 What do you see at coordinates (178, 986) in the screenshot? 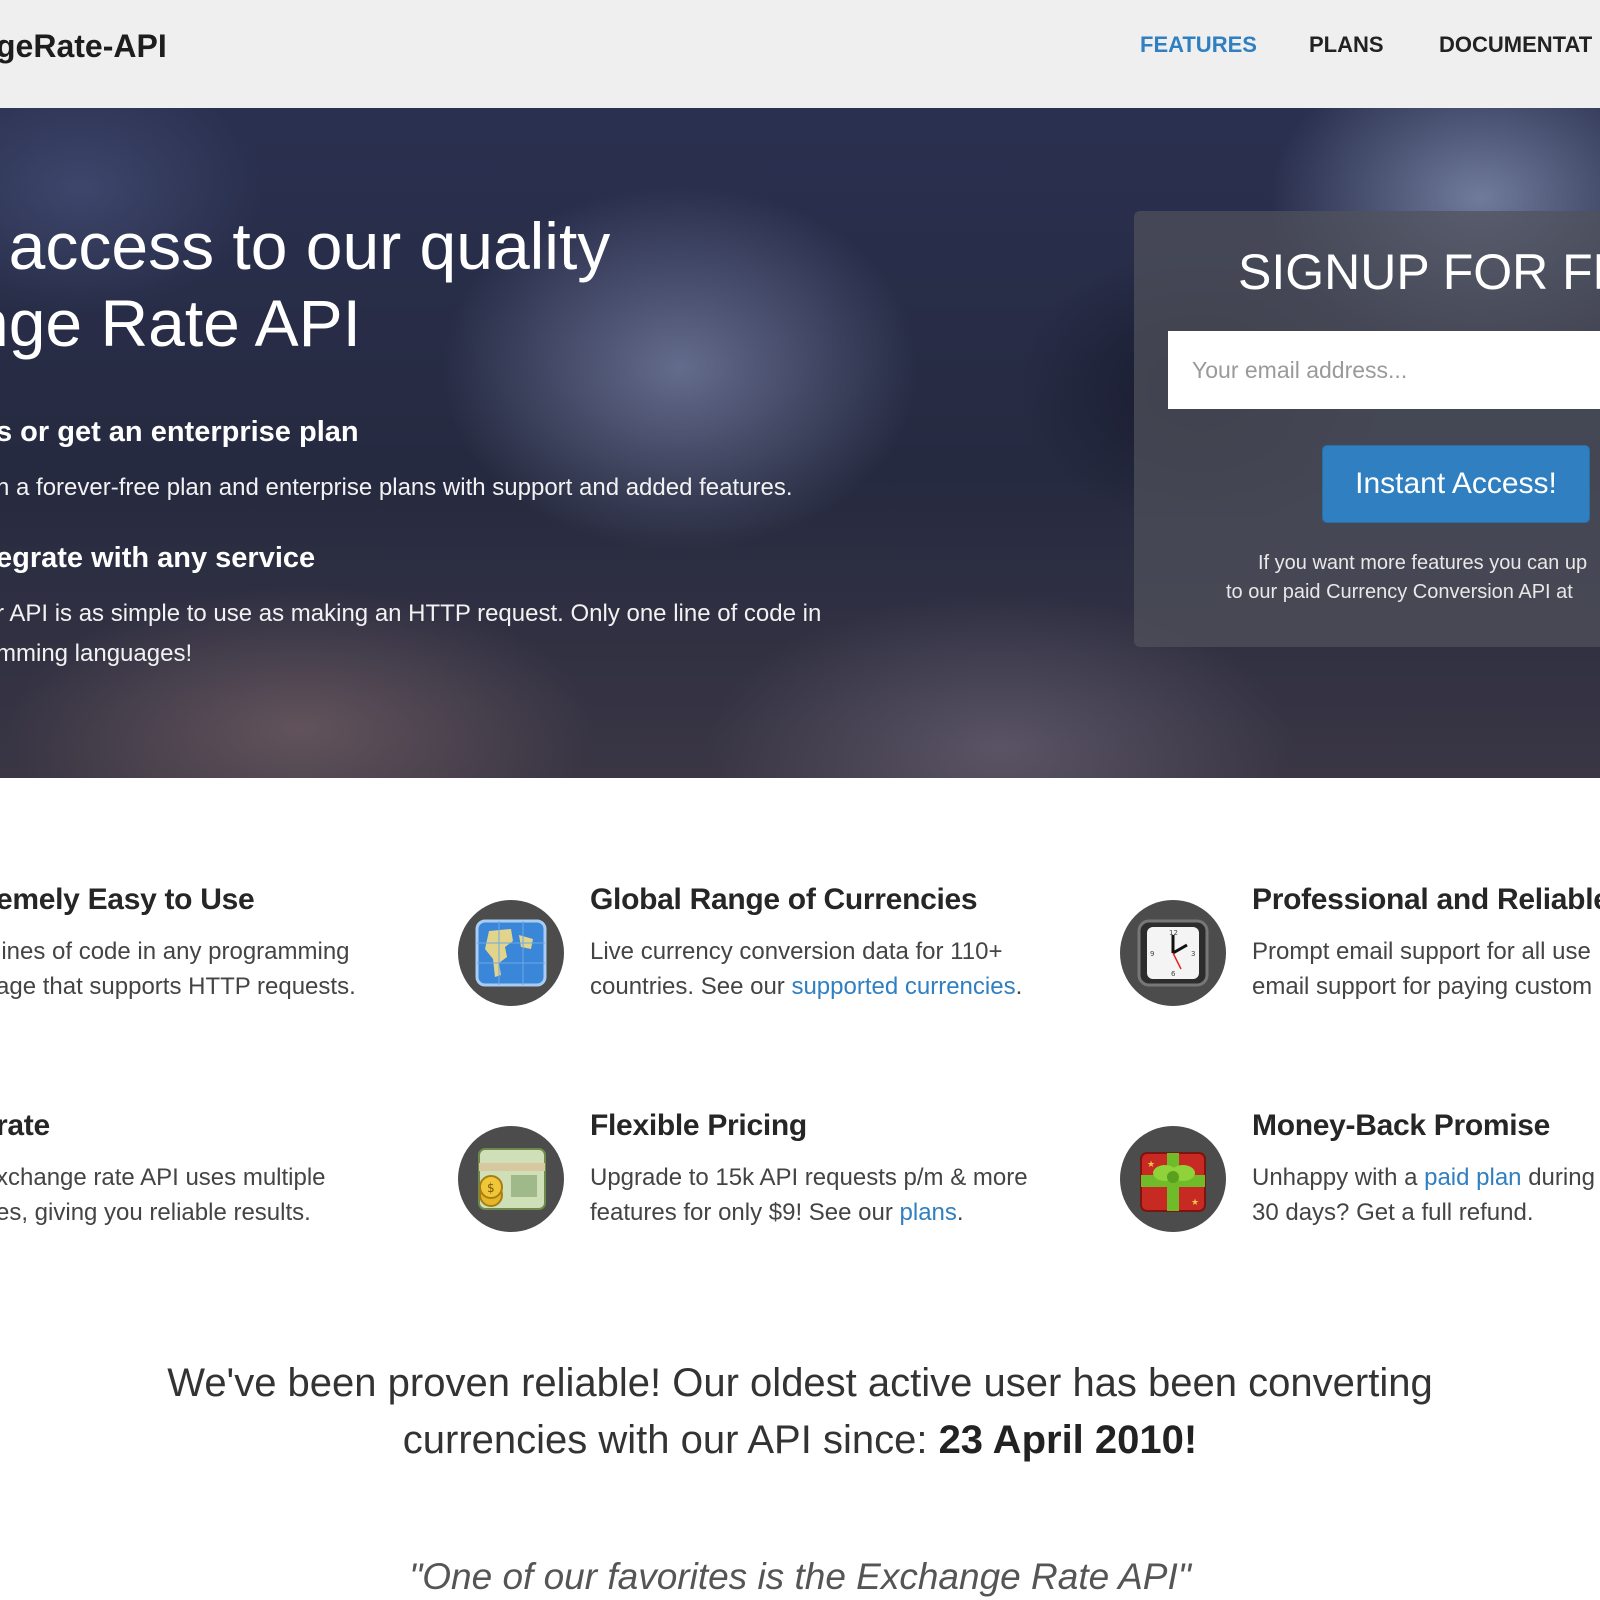
I see `feature-desc-line2: age that supports HTTP requests.` at bounding box center [178, 986].